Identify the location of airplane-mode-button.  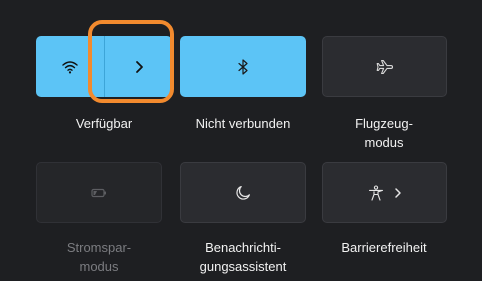
(384, 66).